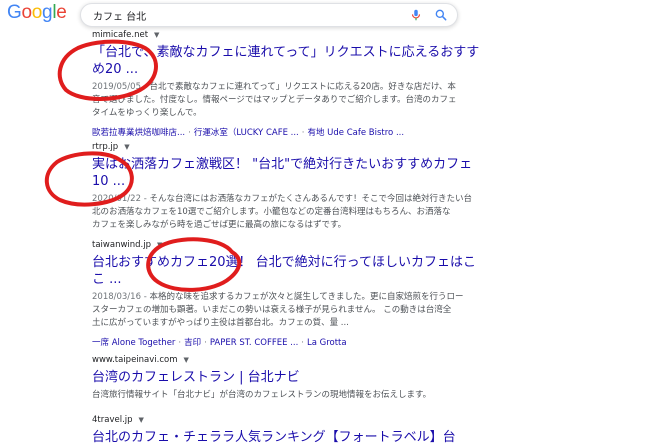  Describe the element at coordinates (372, 164) in the screenshot. I see `result-title-line: 実はお洒落カフェ激戦区！ "台北"で絶対行きたいおすすめカフェ` at that location.